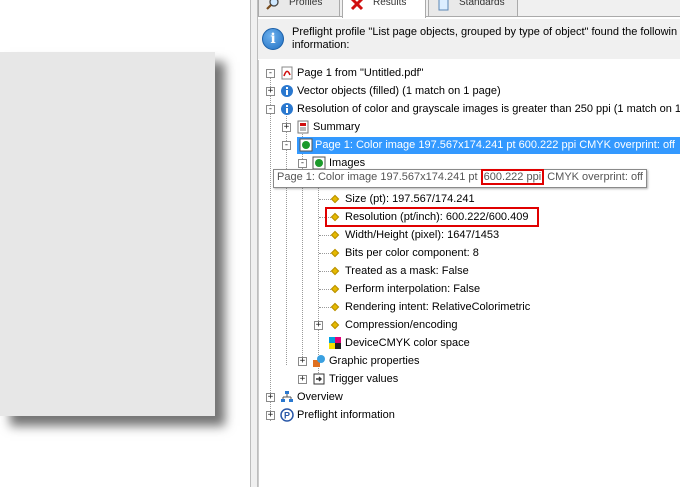  Describe the element at coordinates (469, 271) in the screenshot. I see `tree-item-mask: Treated as a mask: False` at that location.